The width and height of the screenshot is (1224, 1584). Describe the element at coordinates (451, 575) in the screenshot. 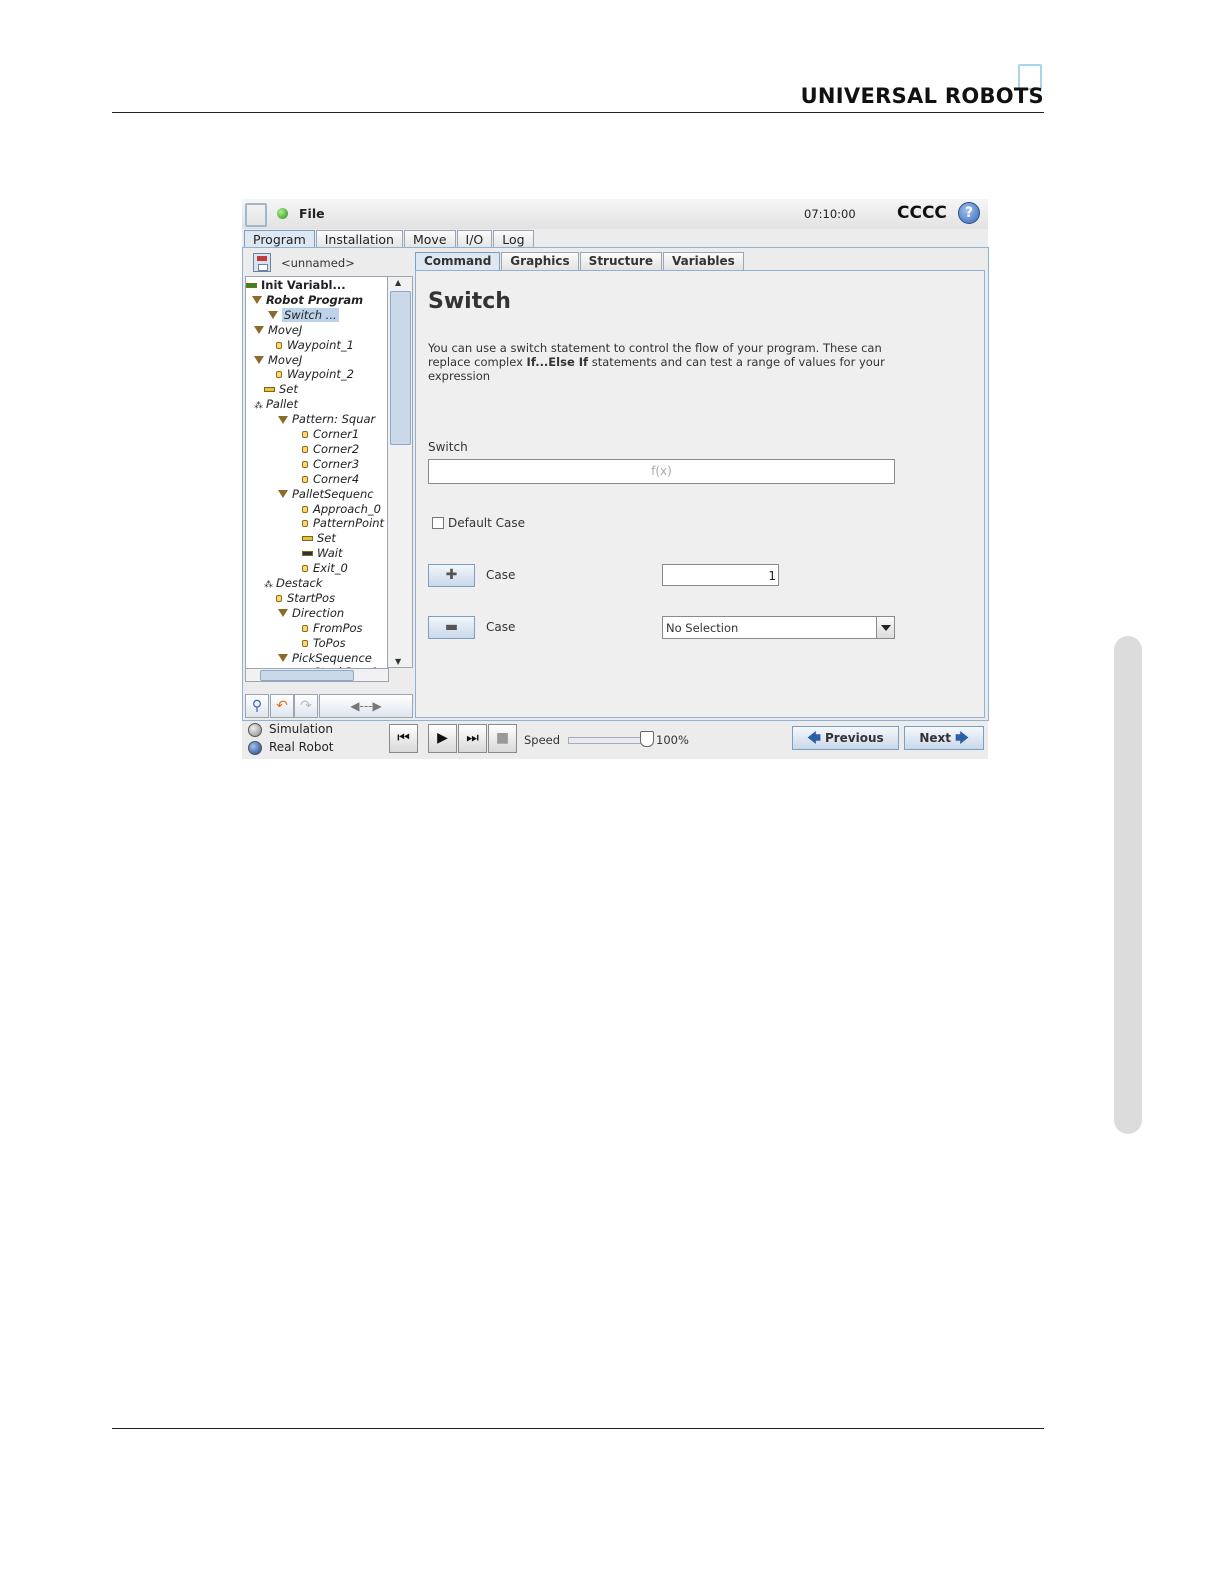

I see `add-case-button: ✚` at that location.